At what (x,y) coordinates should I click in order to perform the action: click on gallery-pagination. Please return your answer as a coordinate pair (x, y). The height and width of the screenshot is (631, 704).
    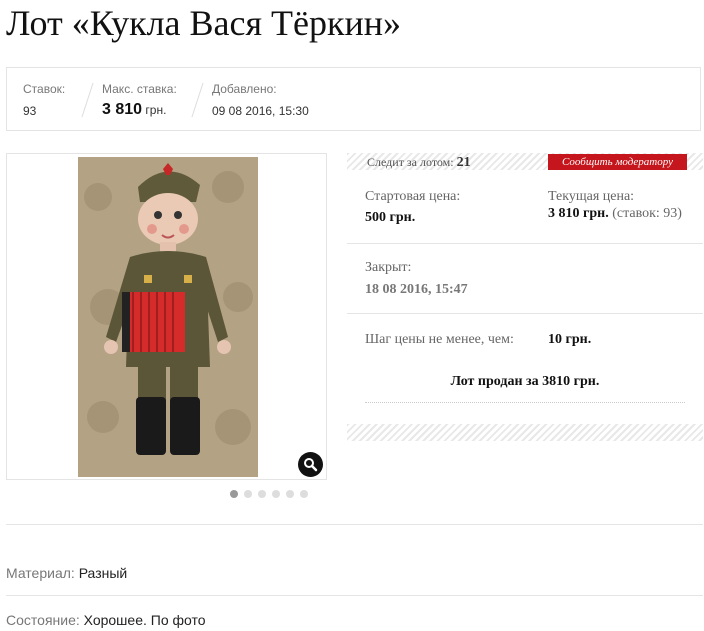
    Looking at the image, I should click on (272, 499).